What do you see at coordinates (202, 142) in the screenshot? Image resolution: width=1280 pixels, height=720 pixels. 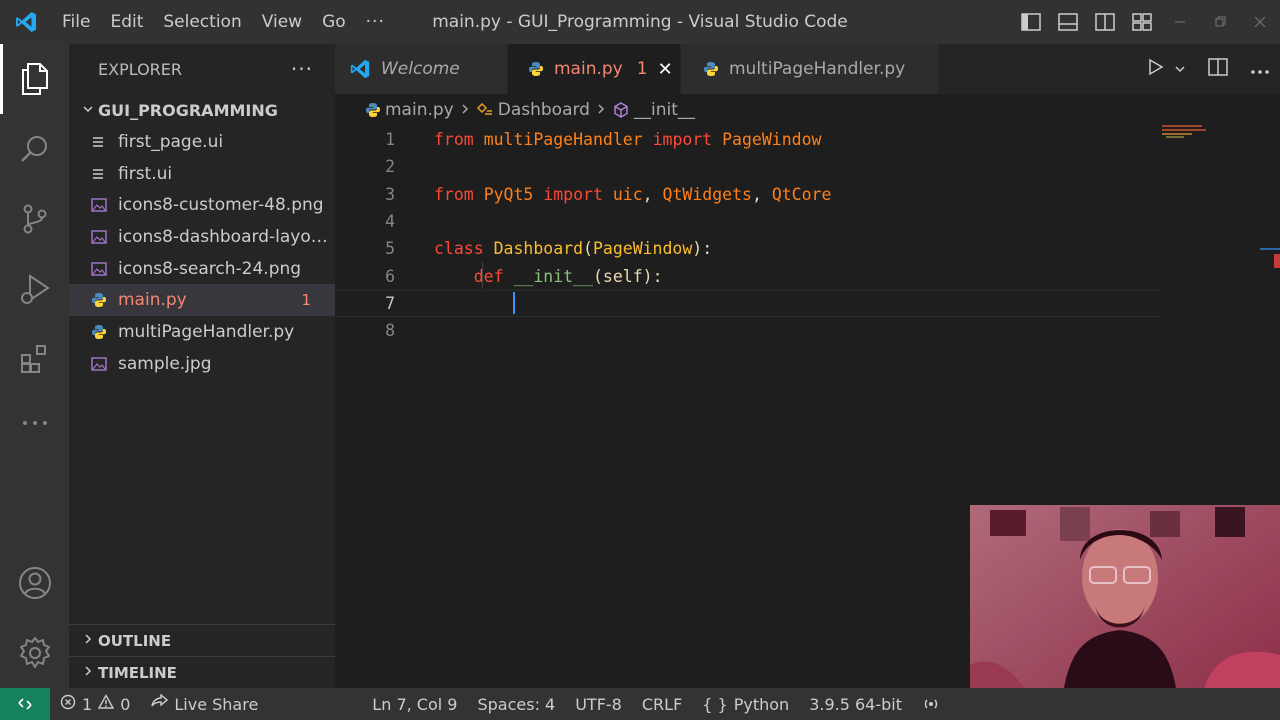 I see `file-item: first_page.ui` at bounding box center [202, 142].